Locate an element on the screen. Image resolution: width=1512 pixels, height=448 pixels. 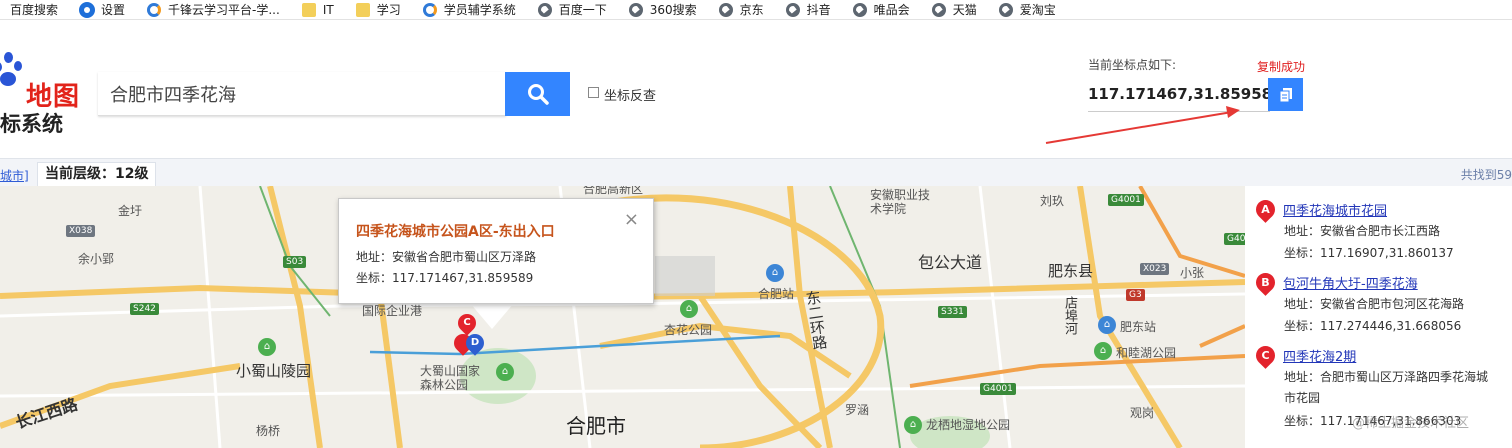
copy-button is located at coordinates (1285, 94).